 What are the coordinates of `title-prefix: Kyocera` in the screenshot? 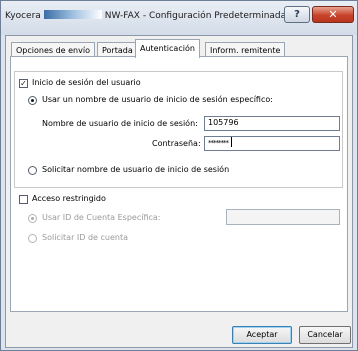 It's located at (23, 16).